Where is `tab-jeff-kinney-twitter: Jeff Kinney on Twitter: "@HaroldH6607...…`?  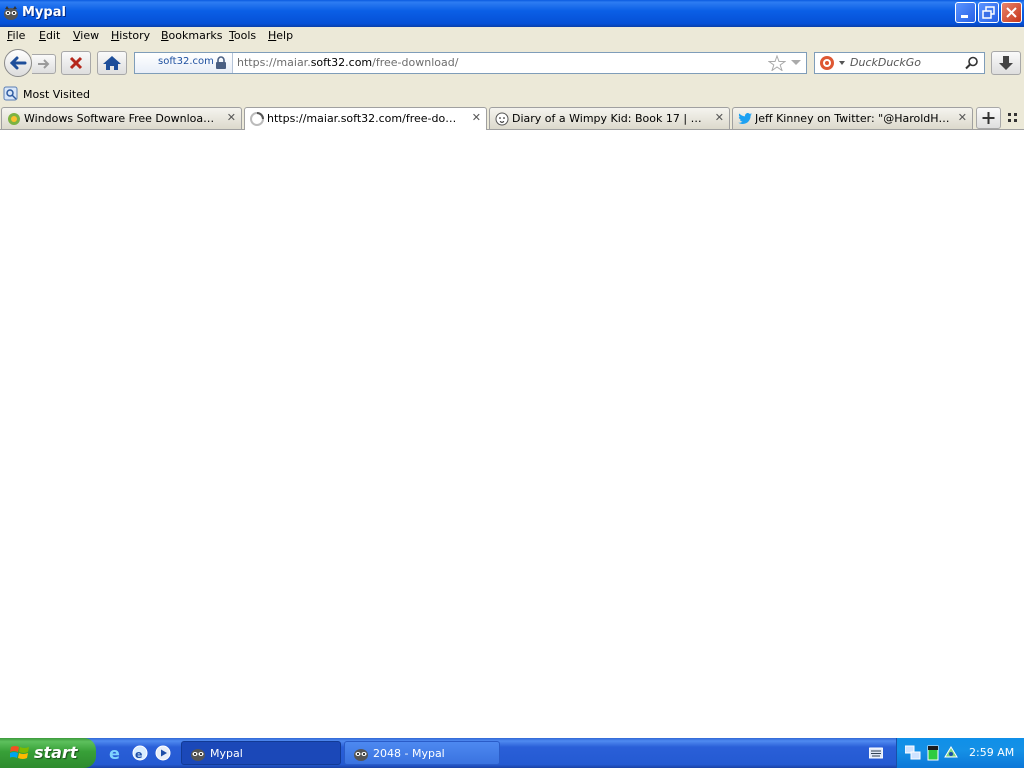
tab-jeff-kinney-twitter: Jeff Kinney on Twitter: "@HaroldH6607...… is located at coordinates (852, 118).